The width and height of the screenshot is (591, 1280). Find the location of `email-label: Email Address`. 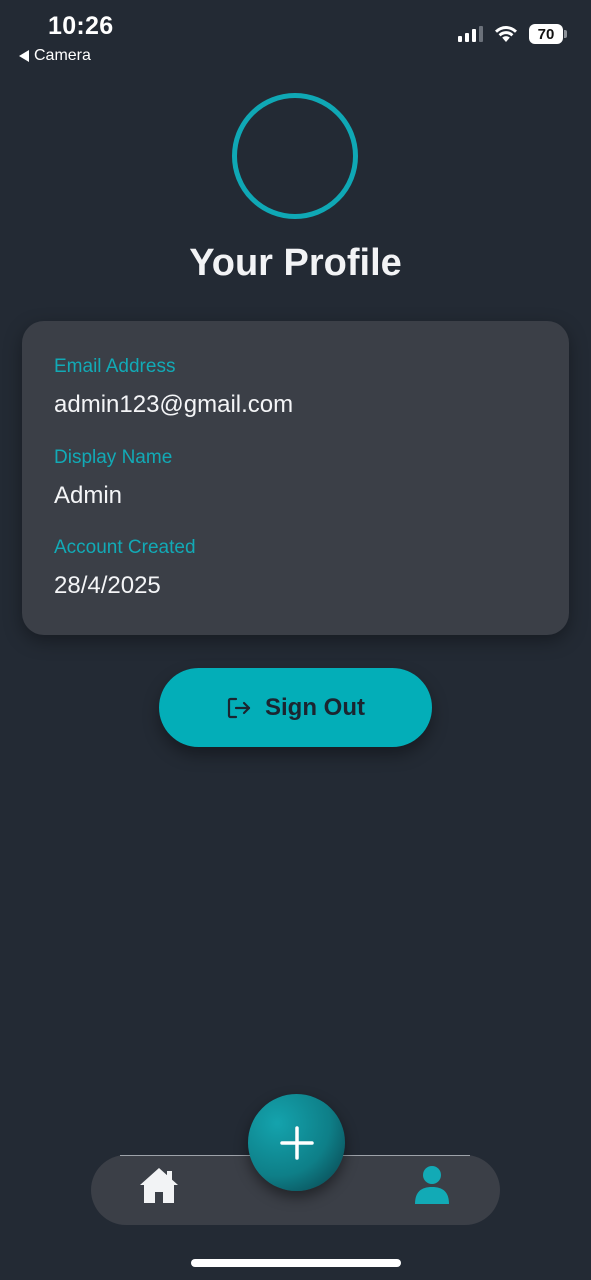

email-label: Email Address is located at coordinates (115, 366).